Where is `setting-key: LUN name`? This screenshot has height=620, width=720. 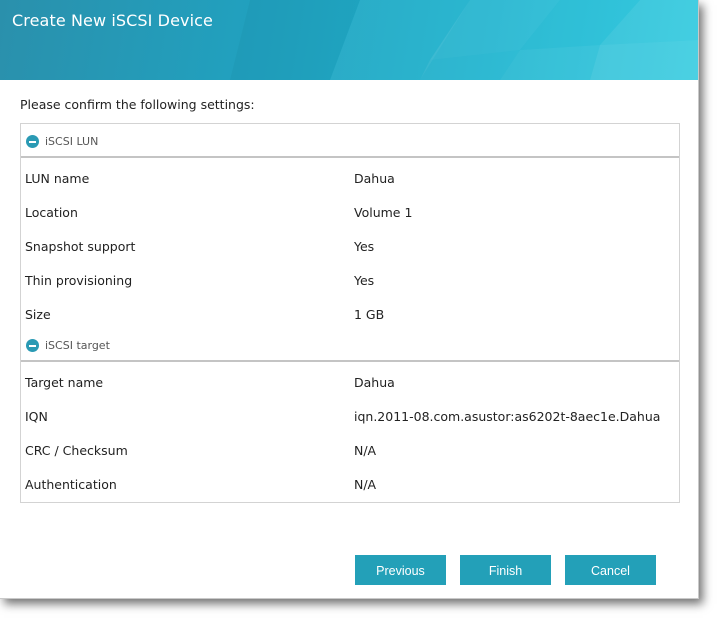 setting-key: LUN name is located at coordinates (57, 178).